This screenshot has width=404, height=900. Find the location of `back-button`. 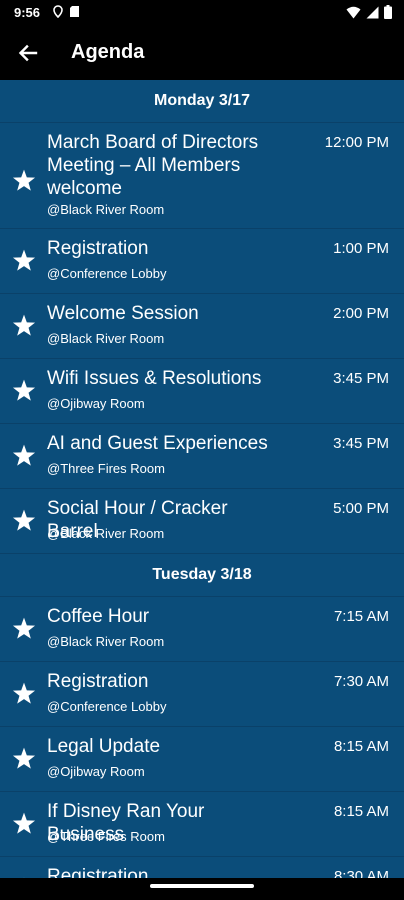

back-button is located at coordinates (28, 53).